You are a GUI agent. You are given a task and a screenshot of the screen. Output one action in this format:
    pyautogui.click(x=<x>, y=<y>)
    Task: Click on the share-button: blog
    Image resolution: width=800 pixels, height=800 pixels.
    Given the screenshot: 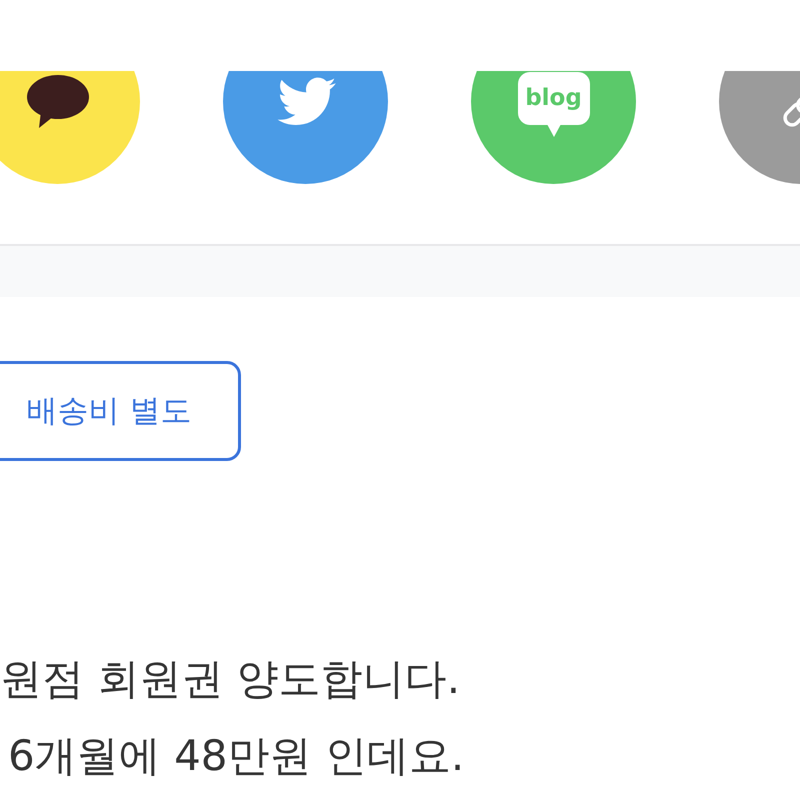 What is the action you would take?
    pyautogui.click(x=553, y=127)
    